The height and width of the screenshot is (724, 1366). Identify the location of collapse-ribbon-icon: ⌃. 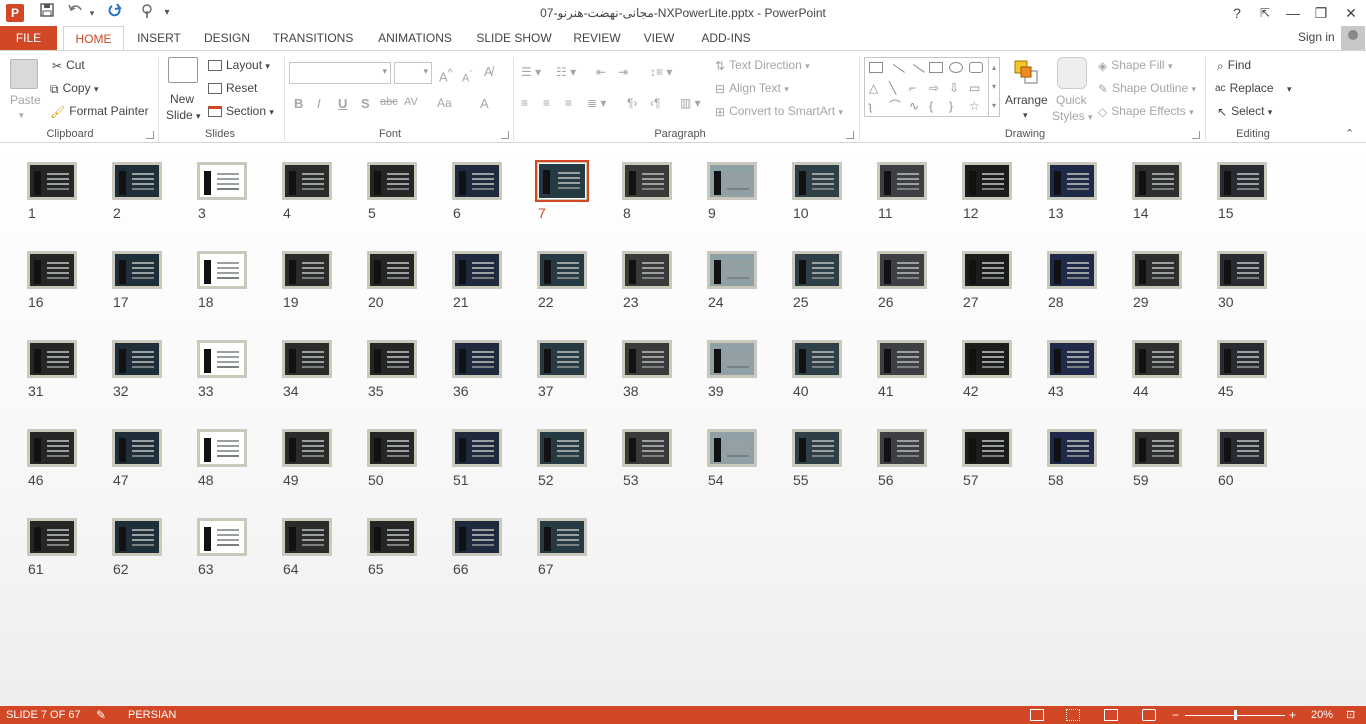
(1349, 133).